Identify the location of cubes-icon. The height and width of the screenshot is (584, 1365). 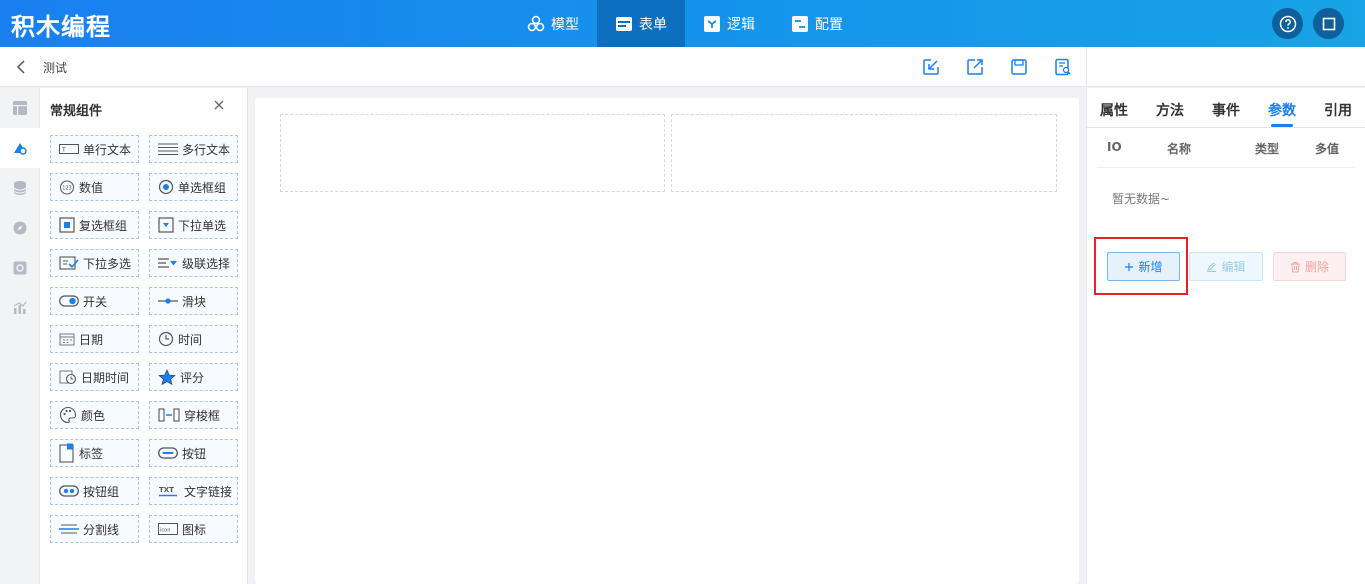
(536, 23).